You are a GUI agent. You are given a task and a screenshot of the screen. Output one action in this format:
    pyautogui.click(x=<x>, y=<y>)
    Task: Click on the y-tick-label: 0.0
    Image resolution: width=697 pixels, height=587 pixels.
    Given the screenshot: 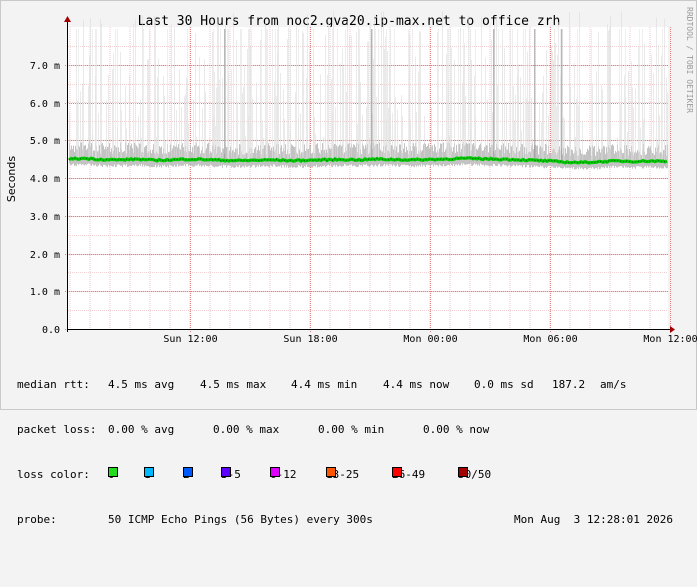 What is the action you would take?
    pyautogui.click(x=51, y=330)
    